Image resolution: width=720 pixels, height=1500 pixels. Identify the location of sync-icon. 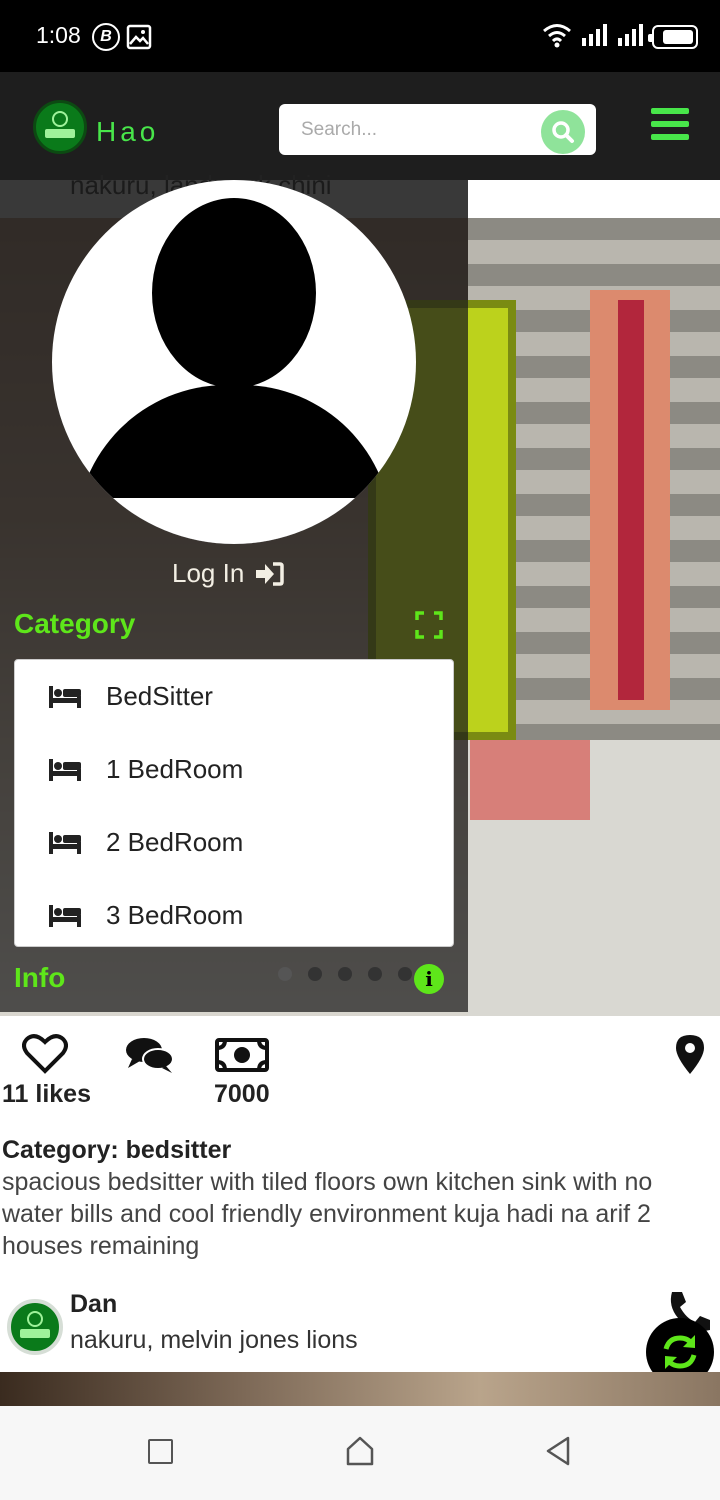
(680, 1352).